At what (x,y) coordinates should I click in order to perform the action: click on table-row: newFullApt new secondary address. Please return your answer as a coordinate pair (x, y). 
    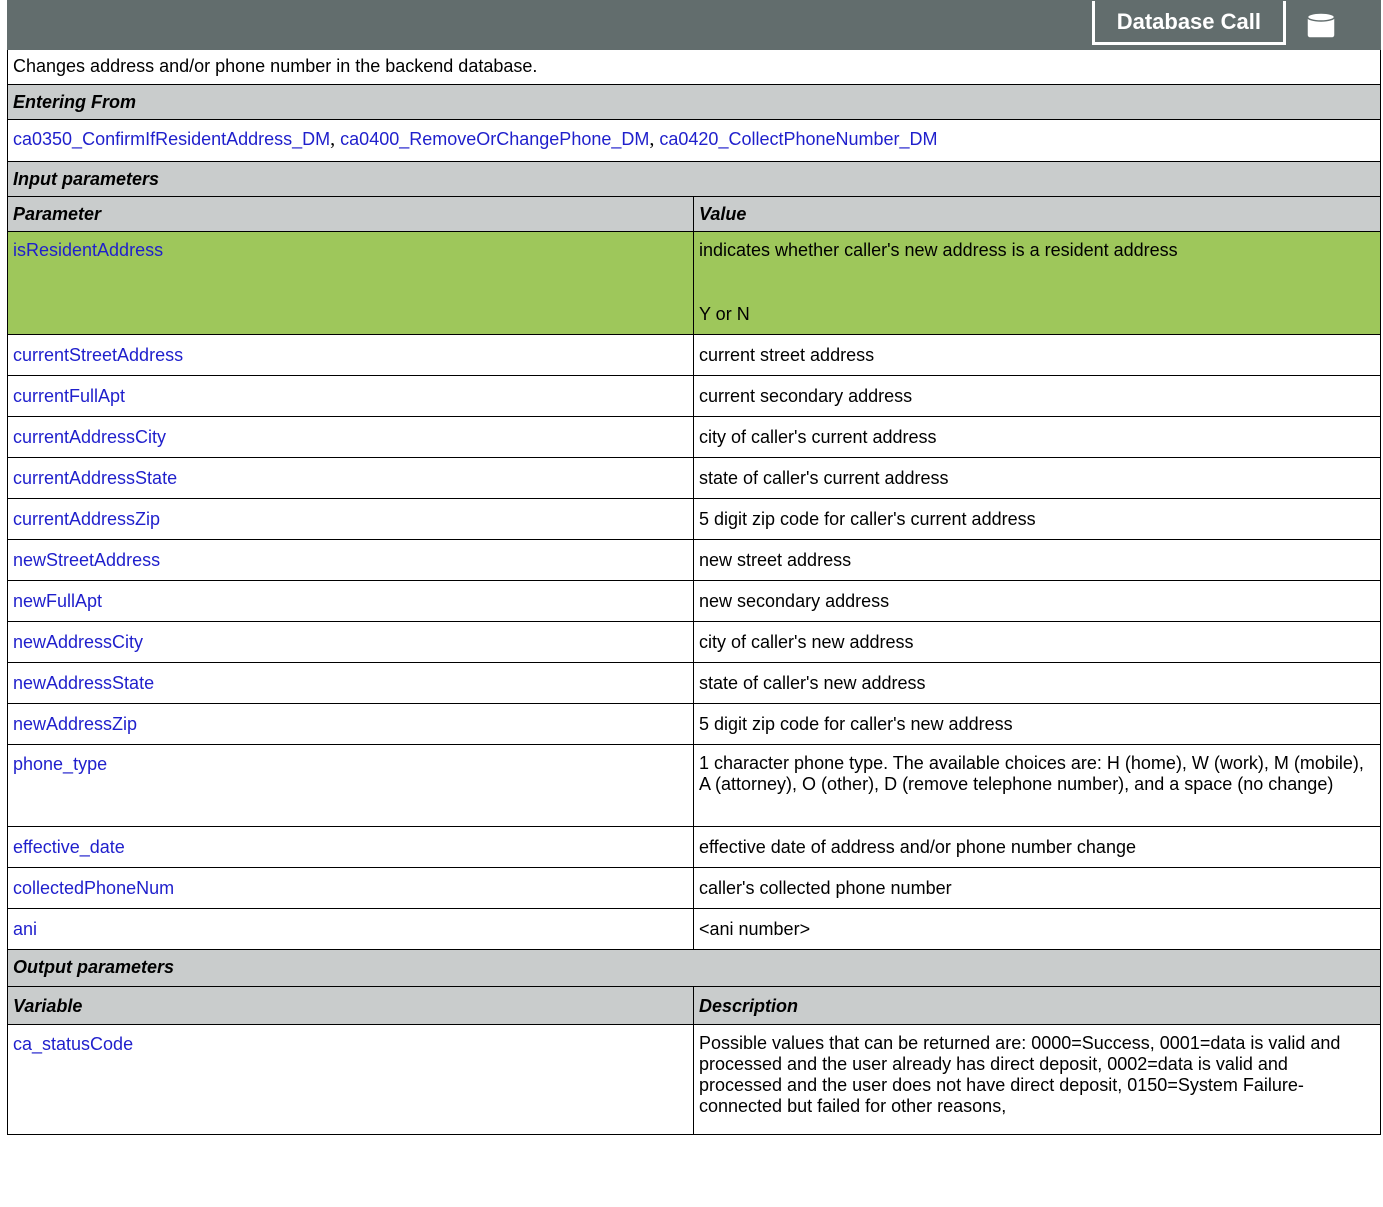
    Looking at the image, I should click on (694, 601).